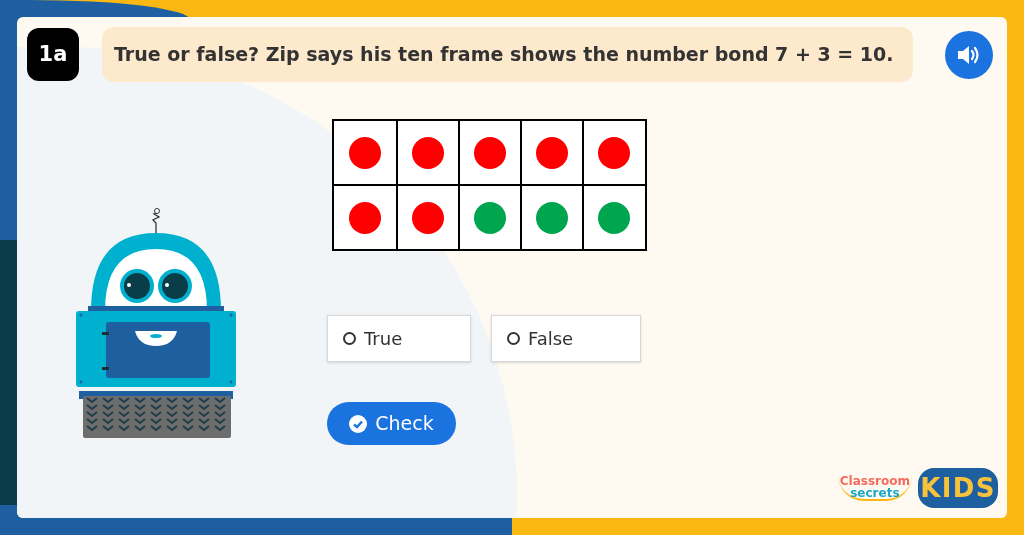 This screenshot has width=1024, height=535. I want to click on speaker-icon, so click(969, 54).